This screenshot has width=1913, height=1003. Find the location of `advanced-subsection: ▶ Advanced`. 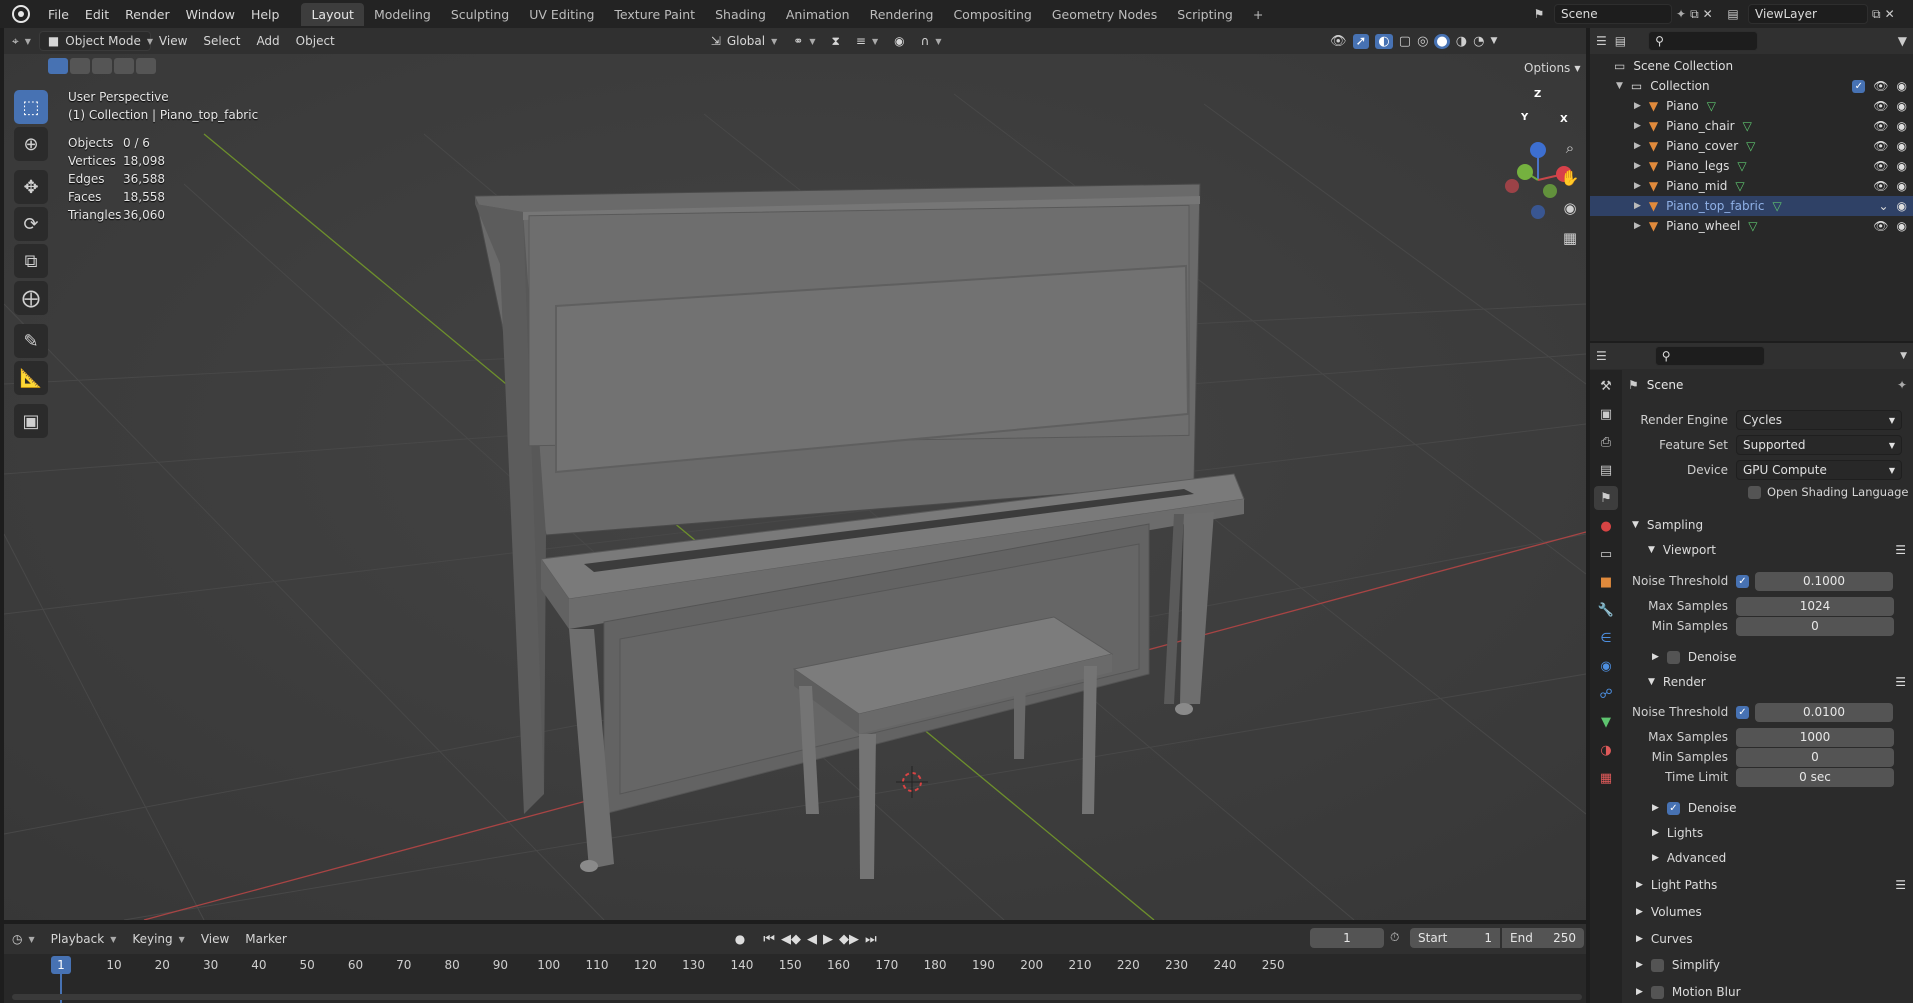

advanced-subsection: ▶ Advanced is located at coordinates (1689, 858).